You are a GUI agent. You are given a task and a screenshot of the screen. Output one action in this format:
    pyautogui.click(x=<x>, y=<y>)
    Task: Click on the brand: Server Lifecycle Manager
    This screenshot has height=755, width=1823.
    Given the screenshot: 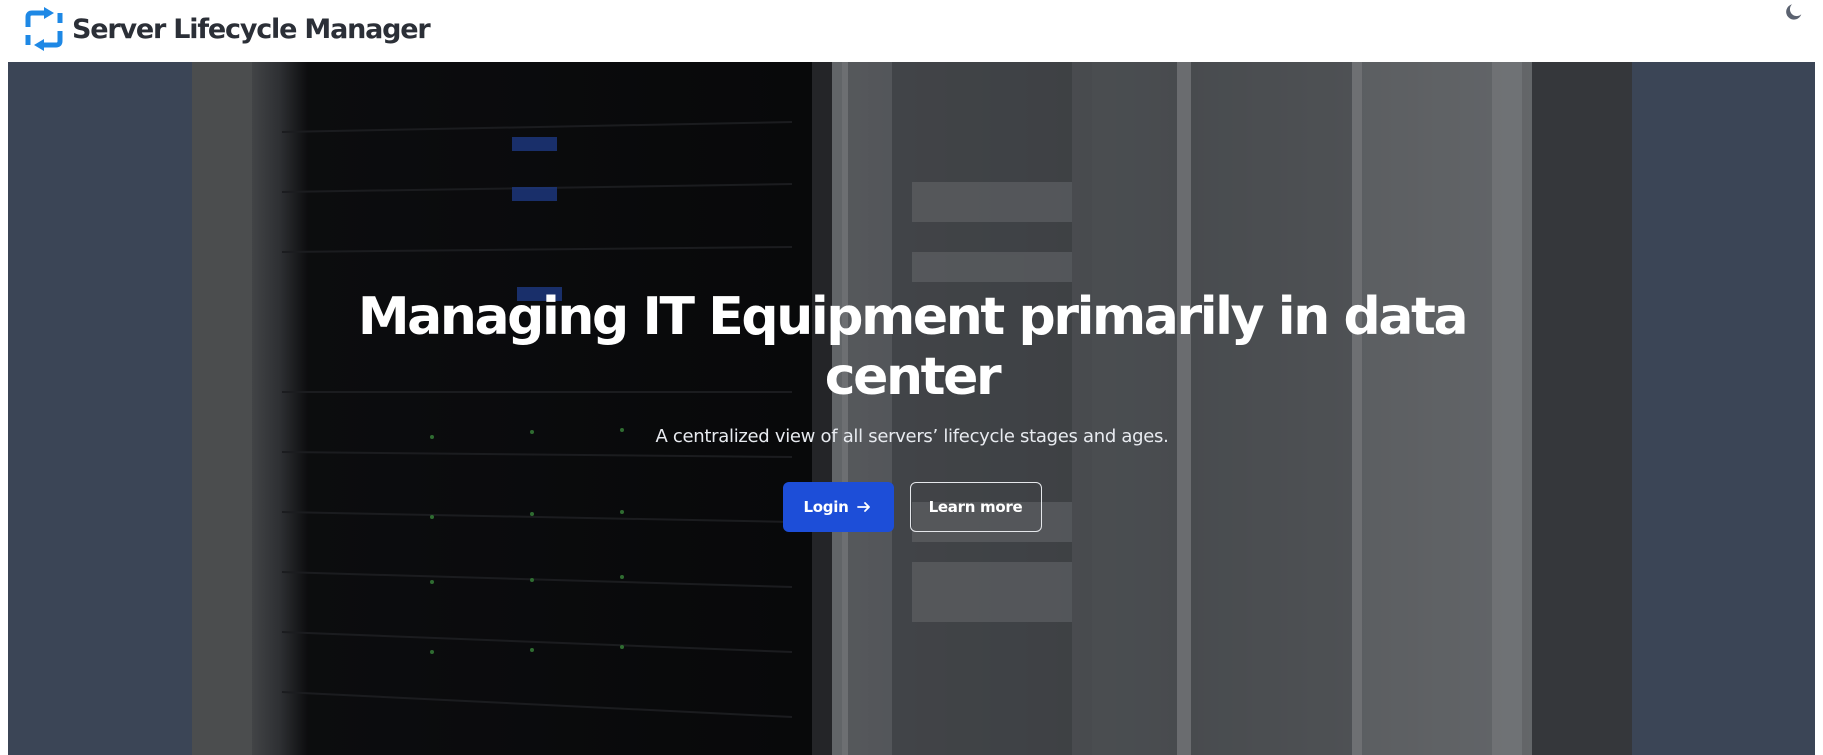 What is the action you would take?
    pyautogui.click(x=226, y=29)
    